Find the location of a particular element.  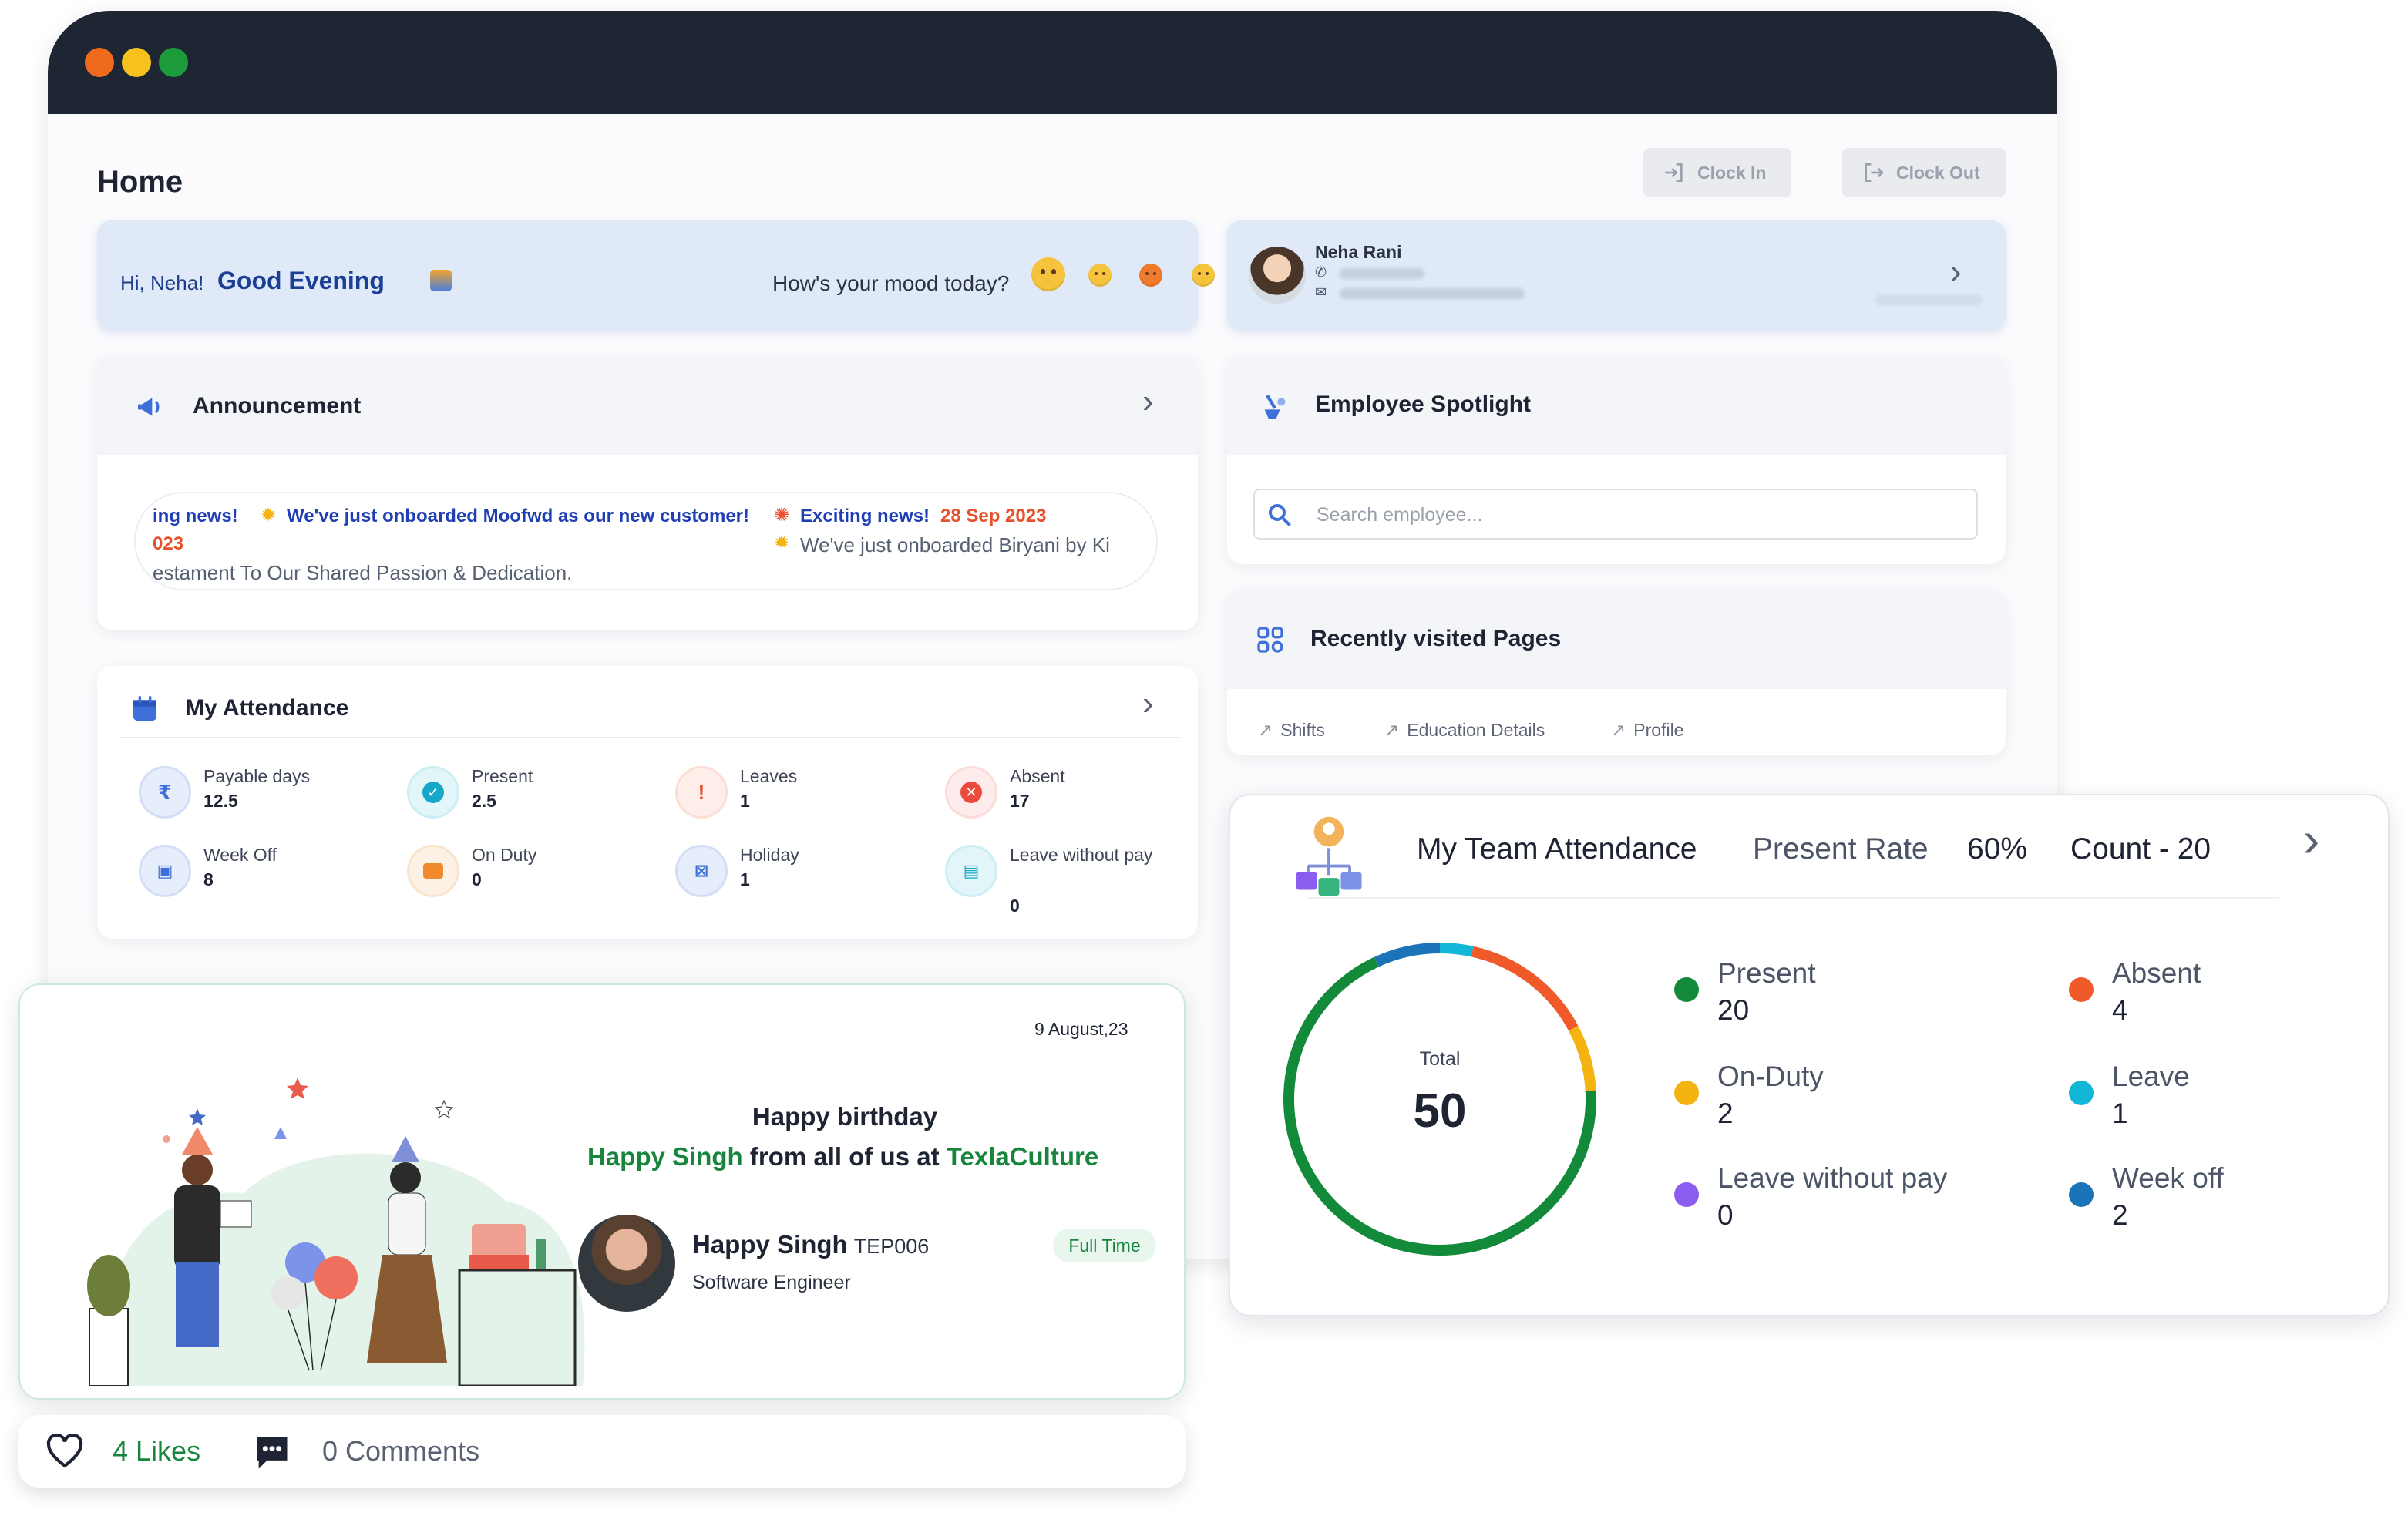

grid-icon is located at coordinates (1270, 640).